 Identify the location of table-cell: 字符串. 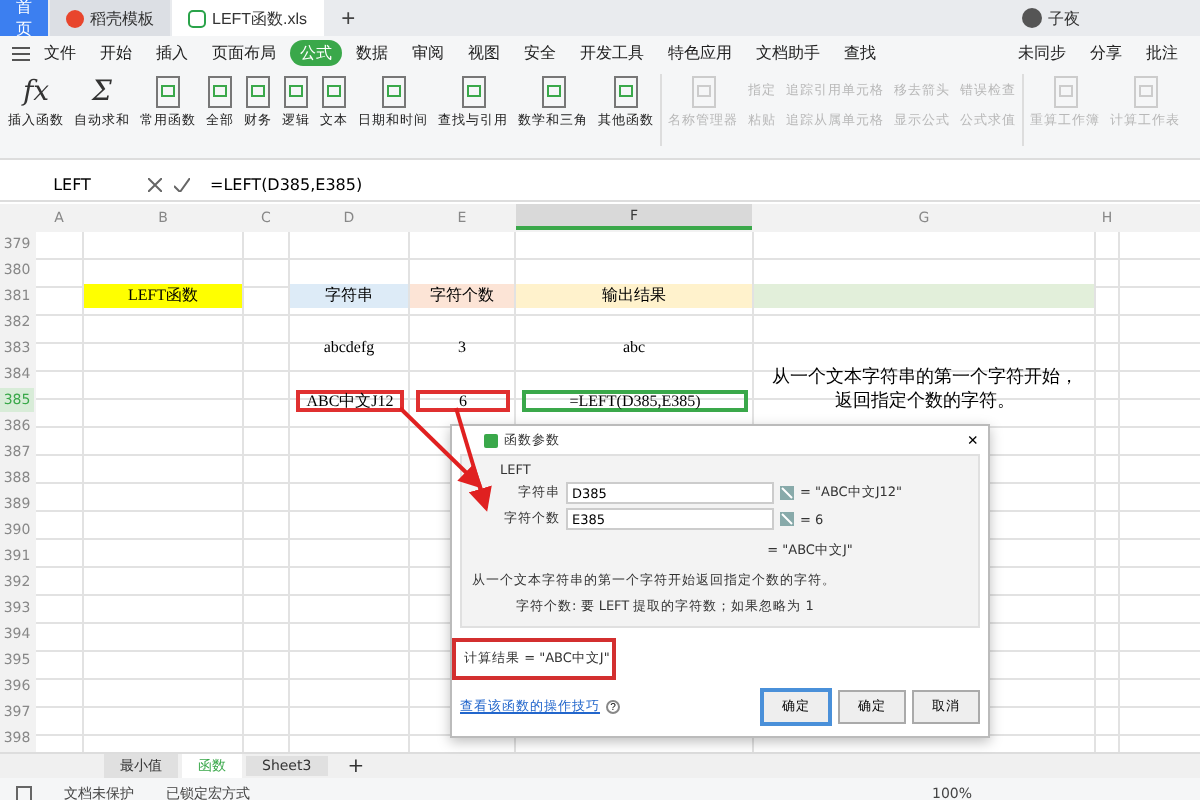
(349, 296).